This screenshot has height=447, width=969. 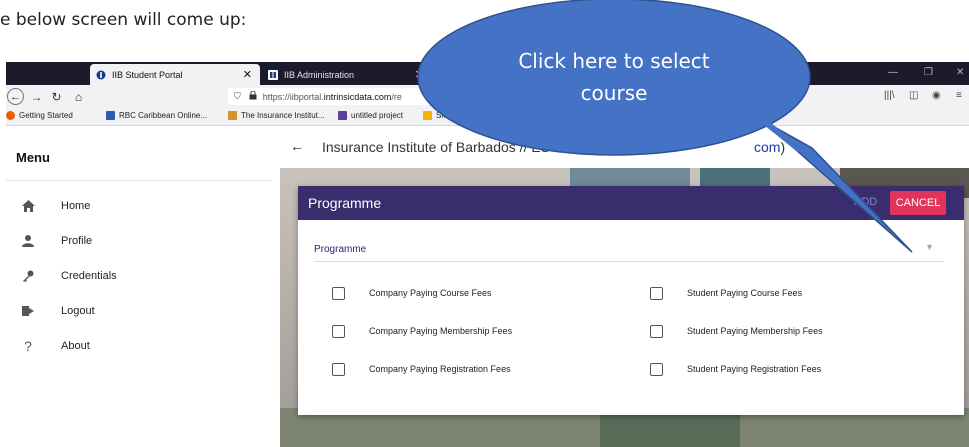 I want to click on bookmark-label: SmarterM, so click(x=454, y=115).